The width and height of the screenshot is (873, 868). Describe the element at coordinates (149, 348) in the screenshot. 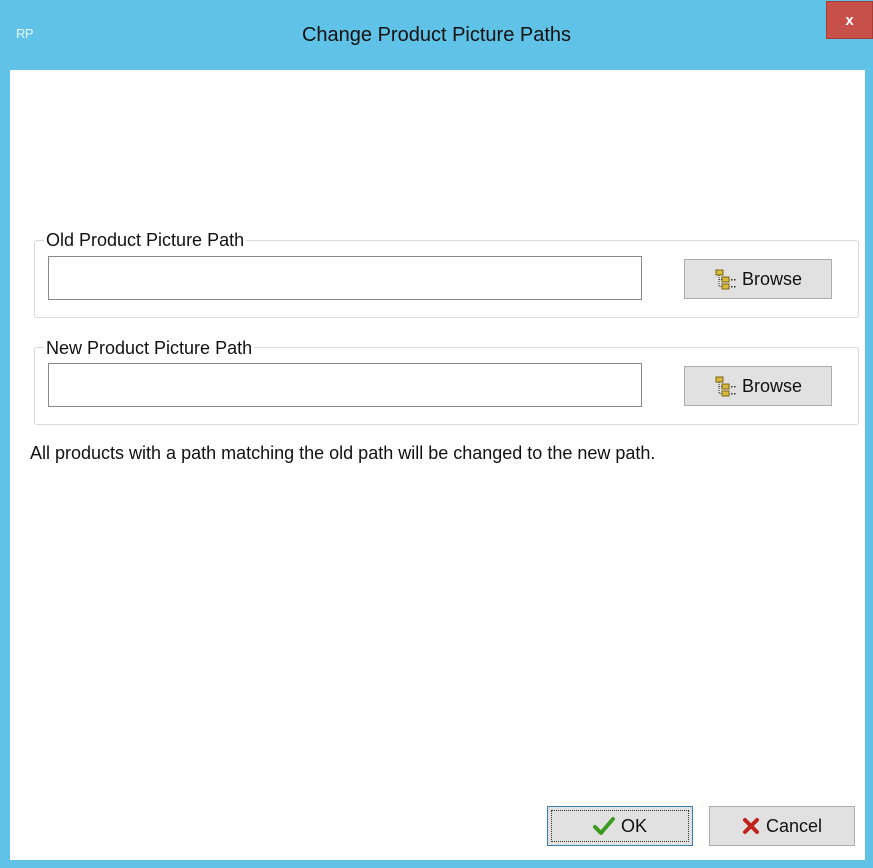

I see `new-path-label: New Product Picture Path` at that location.